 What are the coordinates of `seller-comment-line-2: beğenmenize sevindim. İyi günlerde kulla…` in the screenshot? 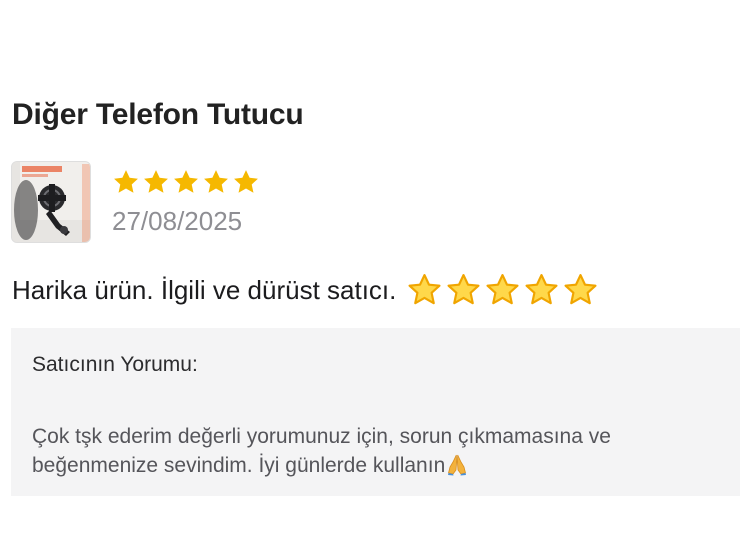 It's located at (384, 465).